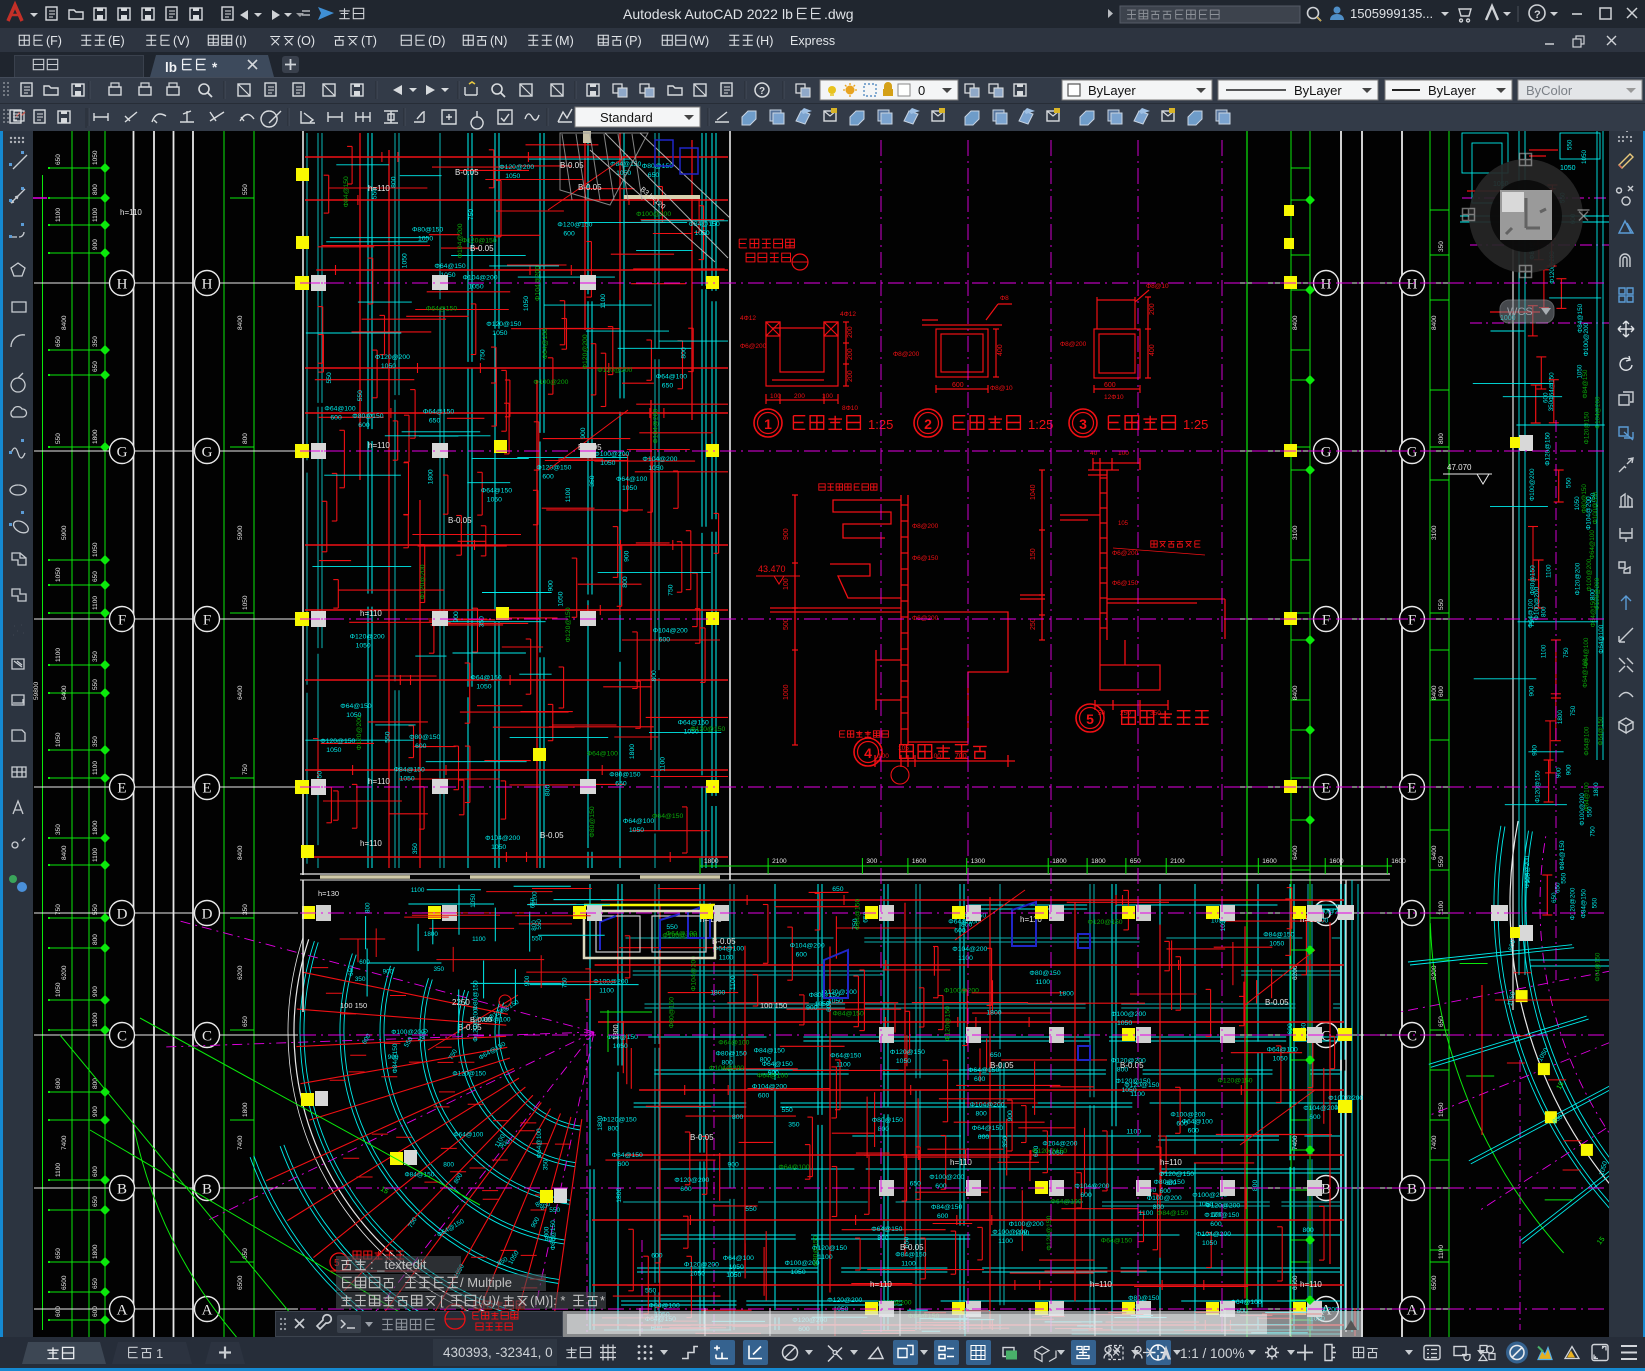 This screenshot has height=1371, width=1645. Describe the element at coordinates (633, 41) in the screenshot. I see `svg-text: (P)` at that location.